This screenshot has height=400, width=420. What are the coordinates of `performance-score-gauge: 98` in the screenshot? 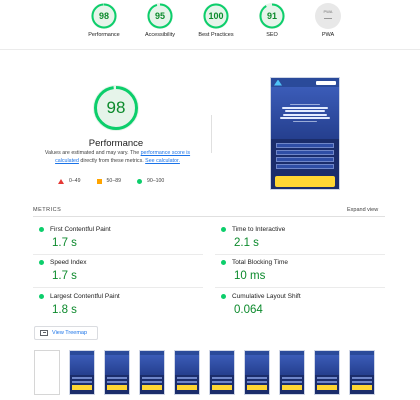 It's located at (116, 108).